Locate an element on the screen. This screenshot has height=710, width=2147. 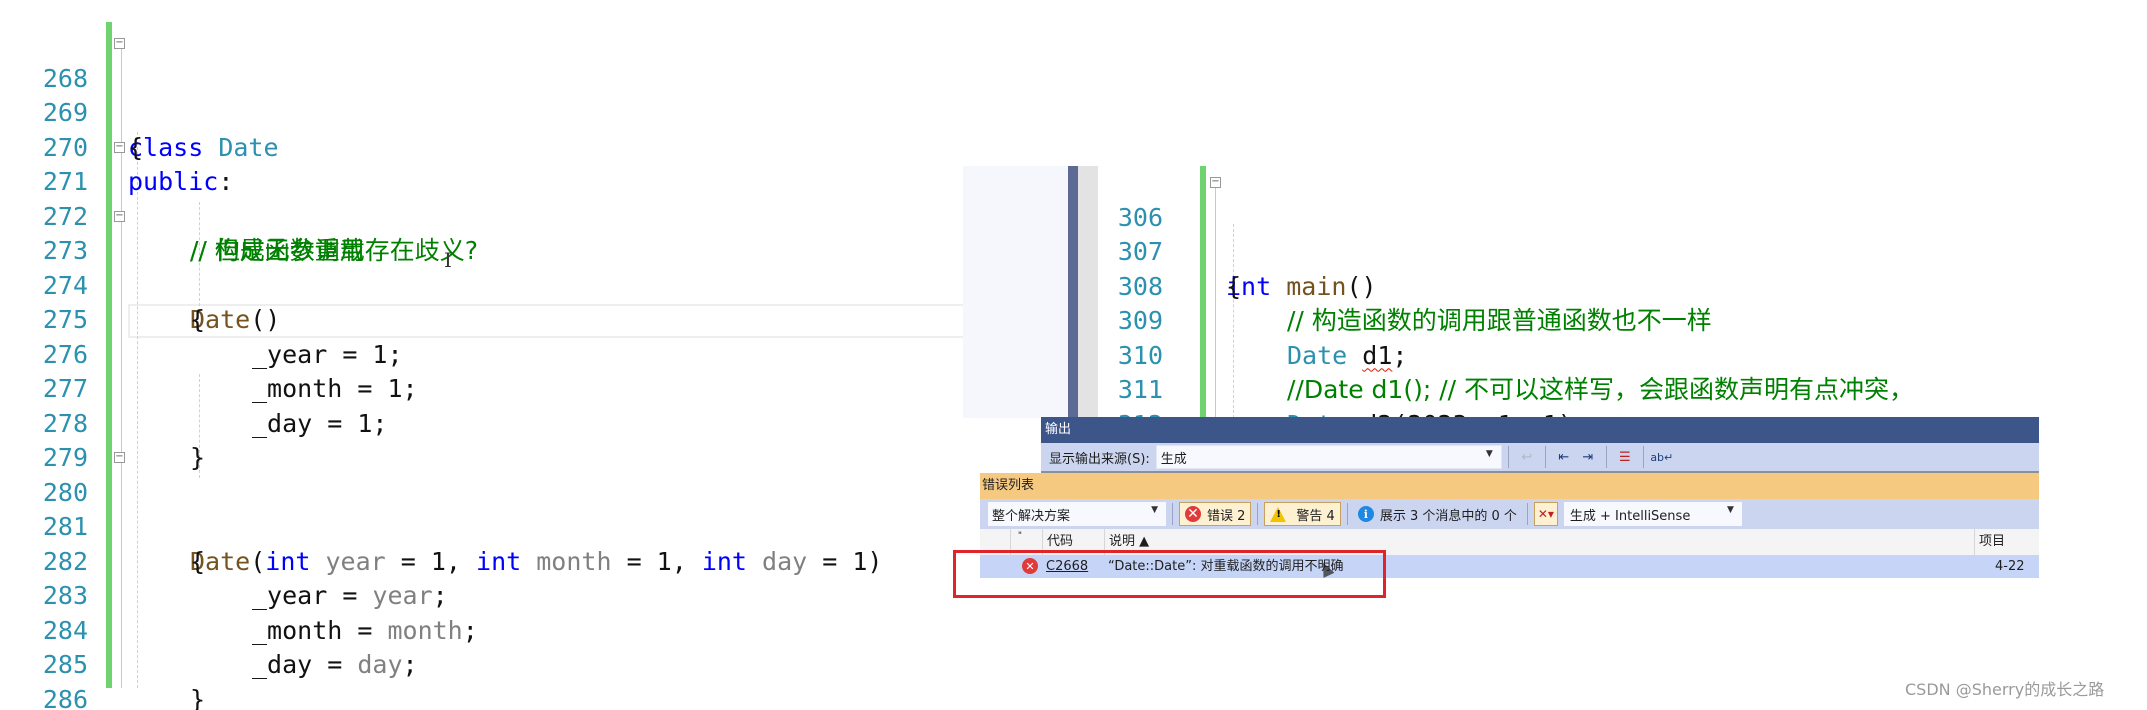
output-panel: 输出 显示输出来源(S): 生成 ▼ ↩ ⇤ ⇥ ☰ ab↵ is located at coordinates (1540, 445).